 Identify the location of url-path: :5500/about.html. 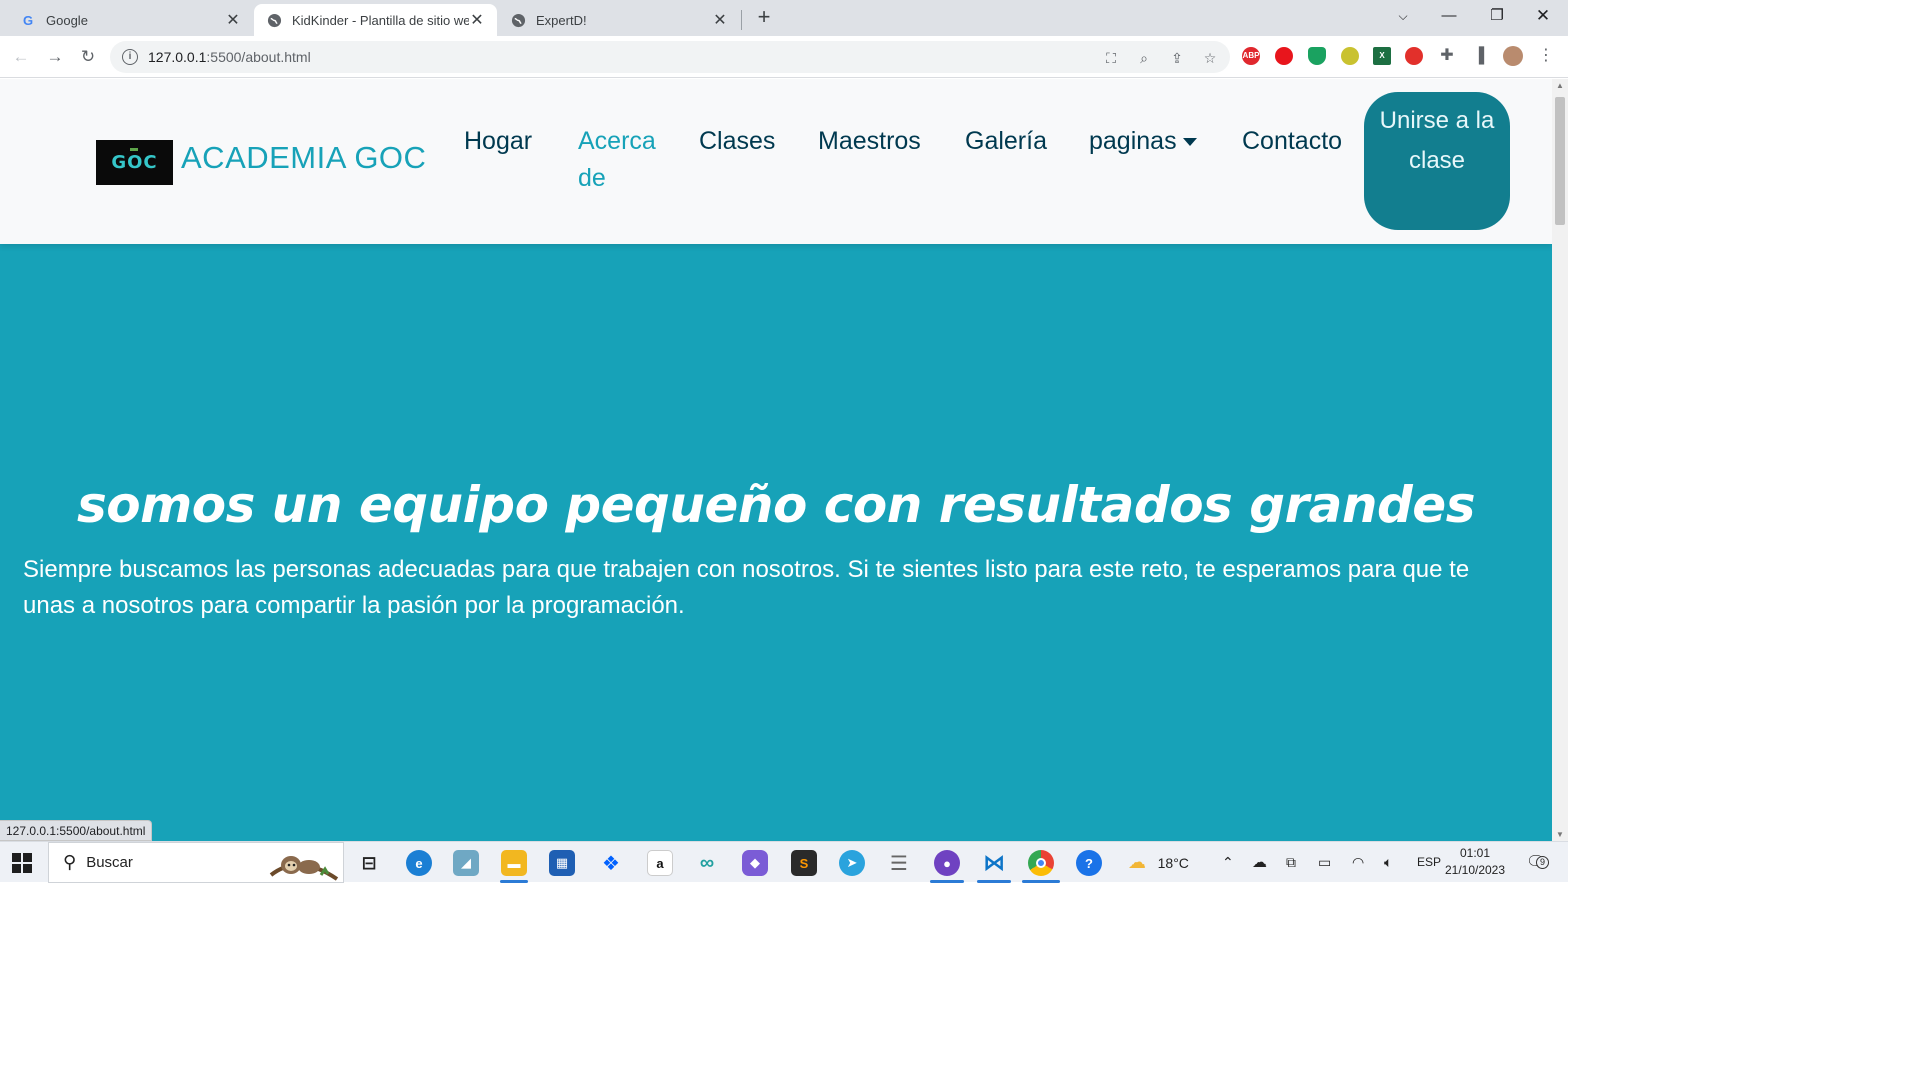
(258, 57).